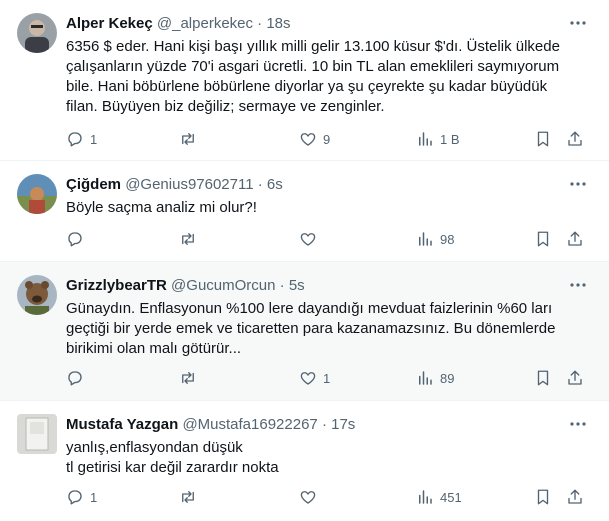 The height and width of the screenshot is (521, 609). What do you see at coordinates (317, 425) in the screenshot?
I see `tweet-header: Mustafa Yazgan @Mustafa16922267 · 17s` at bounding box center [317, 425].